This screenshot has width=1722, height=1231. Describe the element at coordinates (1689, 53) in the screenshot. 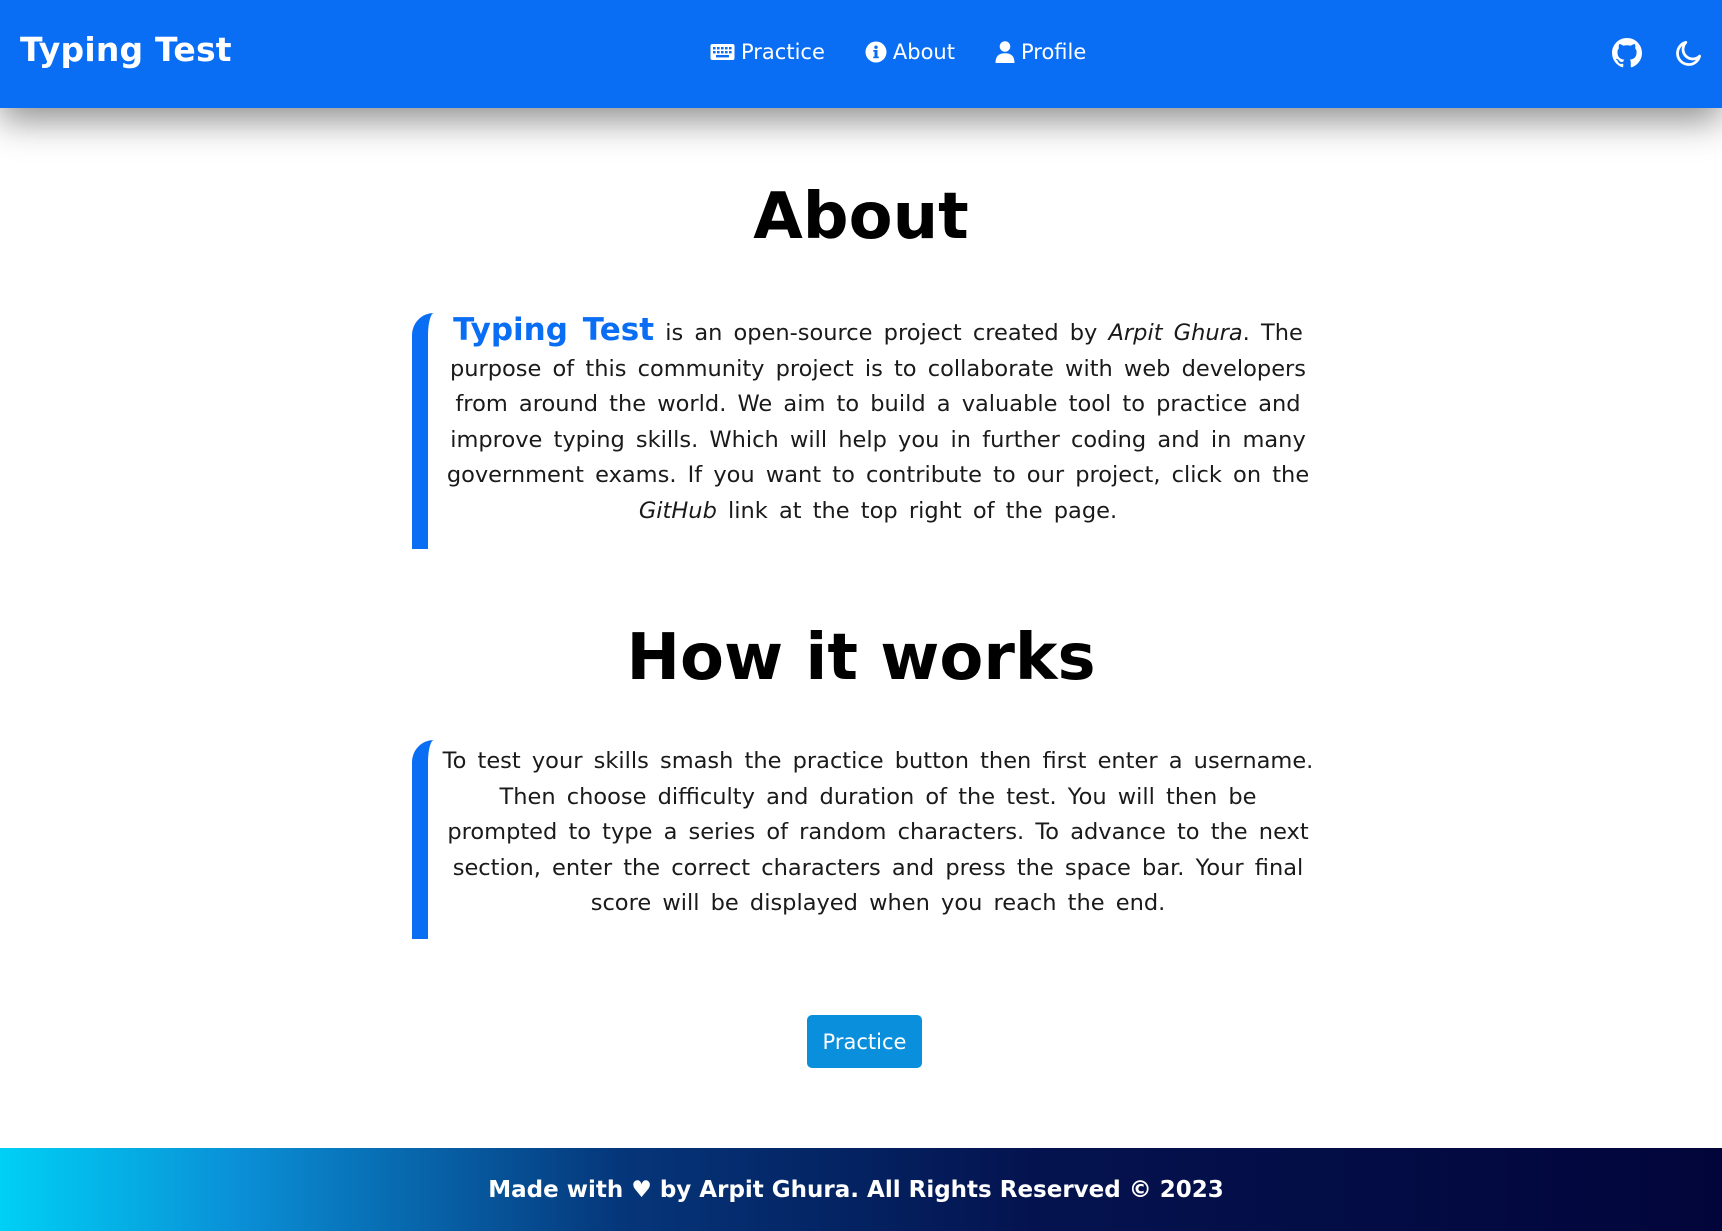

I see `moon-icon` at that location.